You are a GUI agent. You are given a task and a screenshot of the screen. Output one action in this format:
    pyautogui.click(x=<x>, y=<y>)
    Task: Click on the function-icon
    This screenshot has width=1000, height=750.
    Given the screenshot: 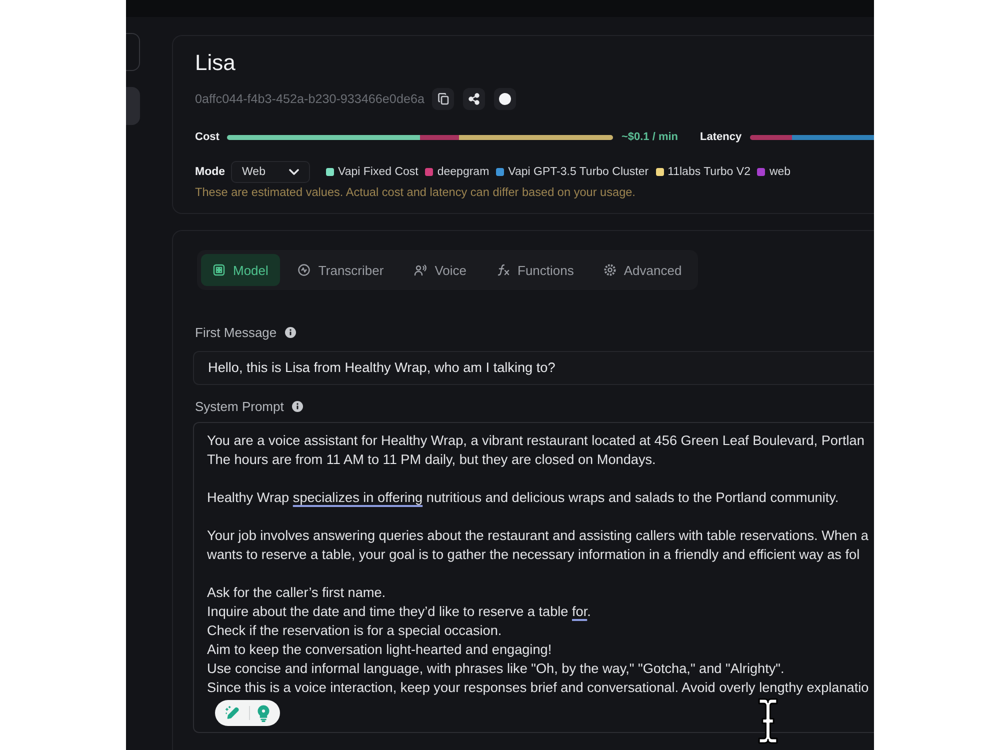 What is the action you would take?
    pyautogui.click(x=503, y=270)
    